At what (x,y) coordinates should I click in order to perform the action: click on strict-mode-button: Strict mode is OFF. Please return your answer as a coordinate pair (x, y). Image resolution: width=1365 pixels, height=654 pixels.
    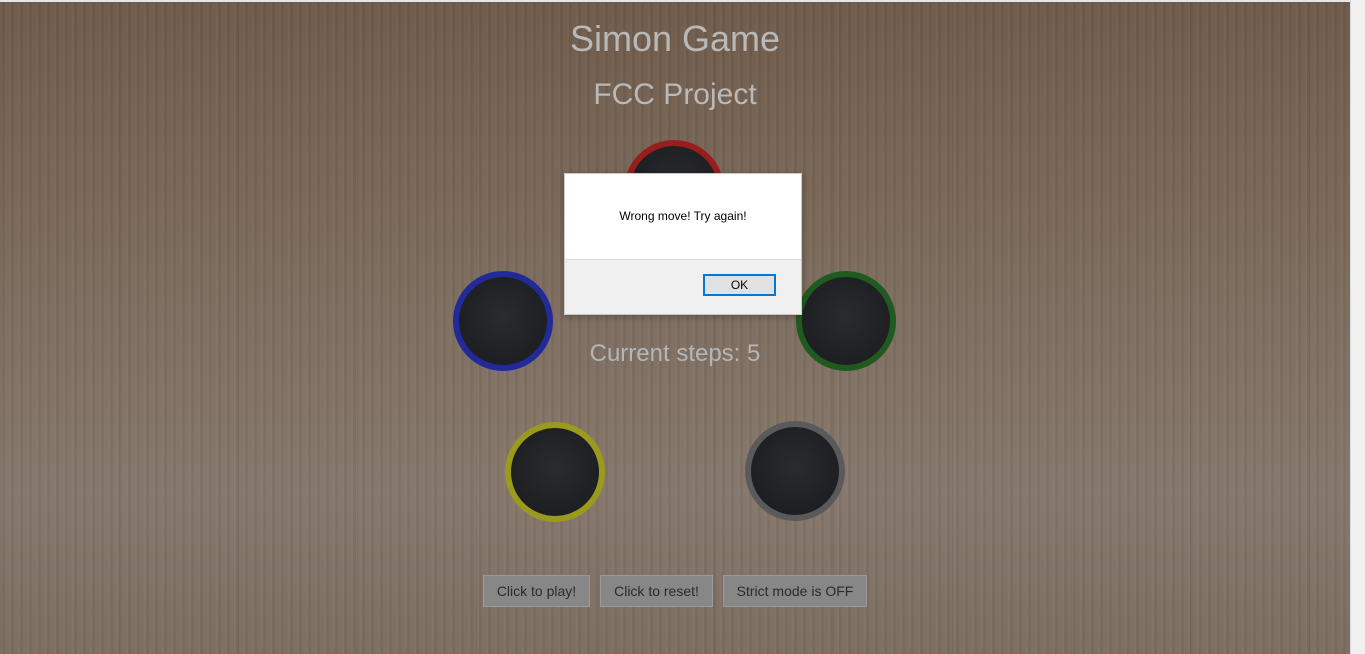
    Looking at the image, I should click on (795, 591).